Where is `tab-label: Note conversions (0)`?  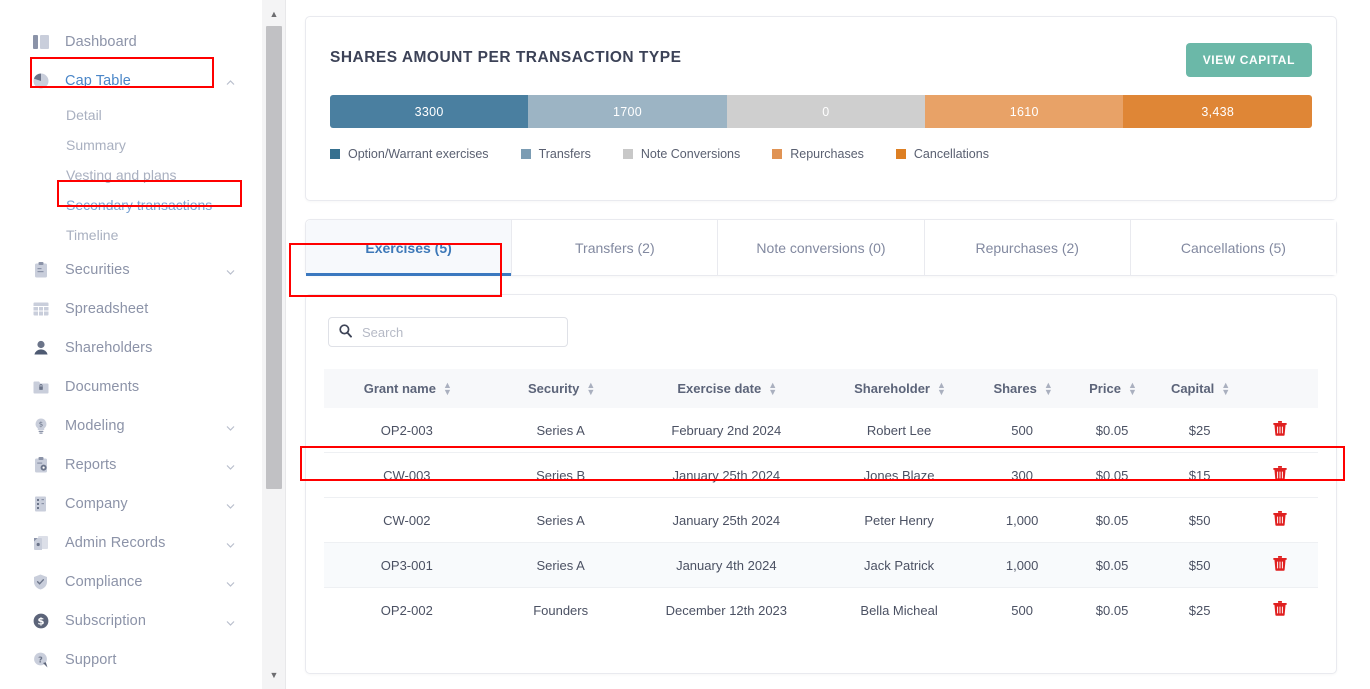
tab-label: Note conversions (0) is located at coordinates (821, 247).